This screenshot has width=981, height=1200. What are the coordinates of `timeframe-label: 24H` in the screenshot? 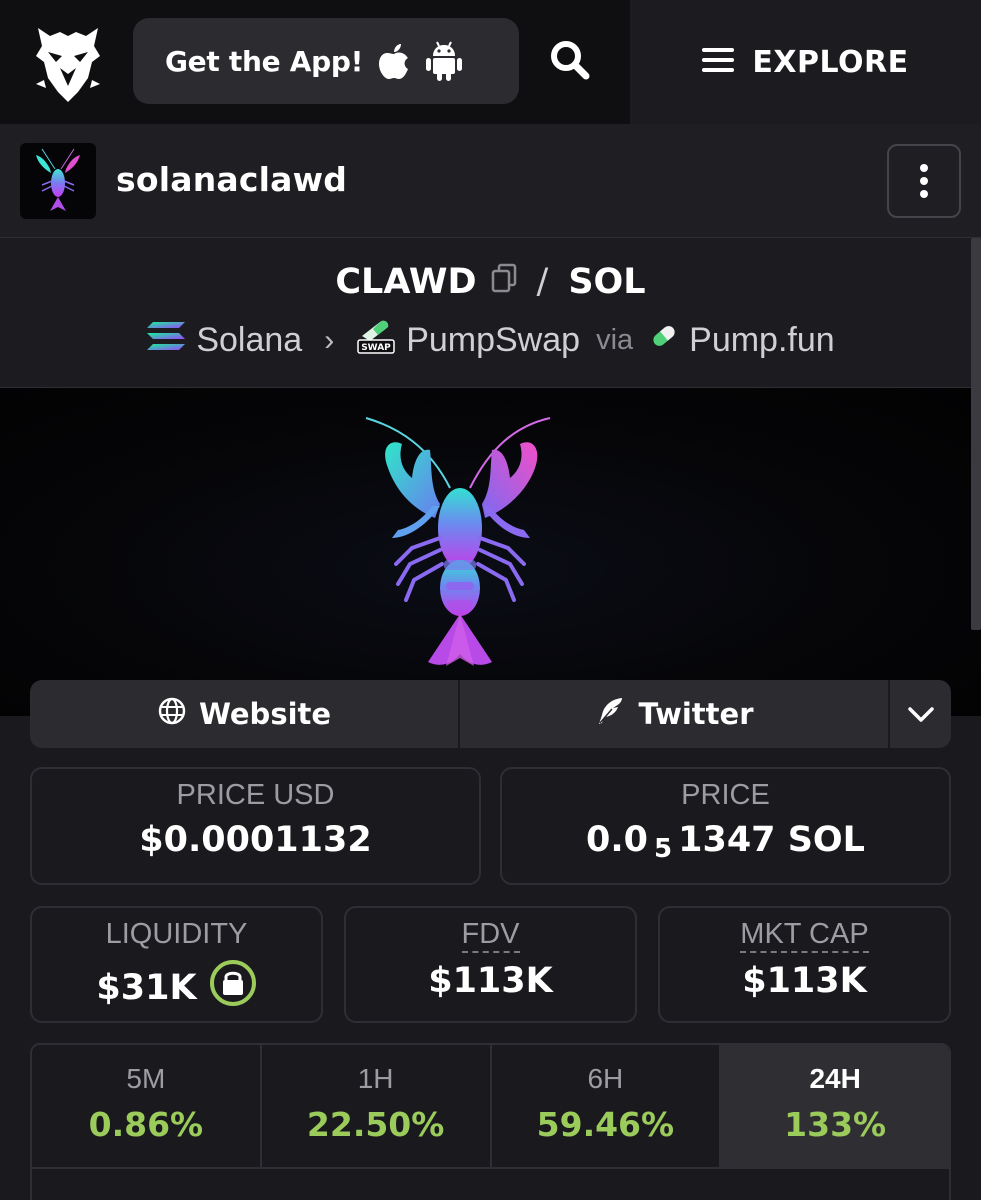 It's located at (835, 1078).